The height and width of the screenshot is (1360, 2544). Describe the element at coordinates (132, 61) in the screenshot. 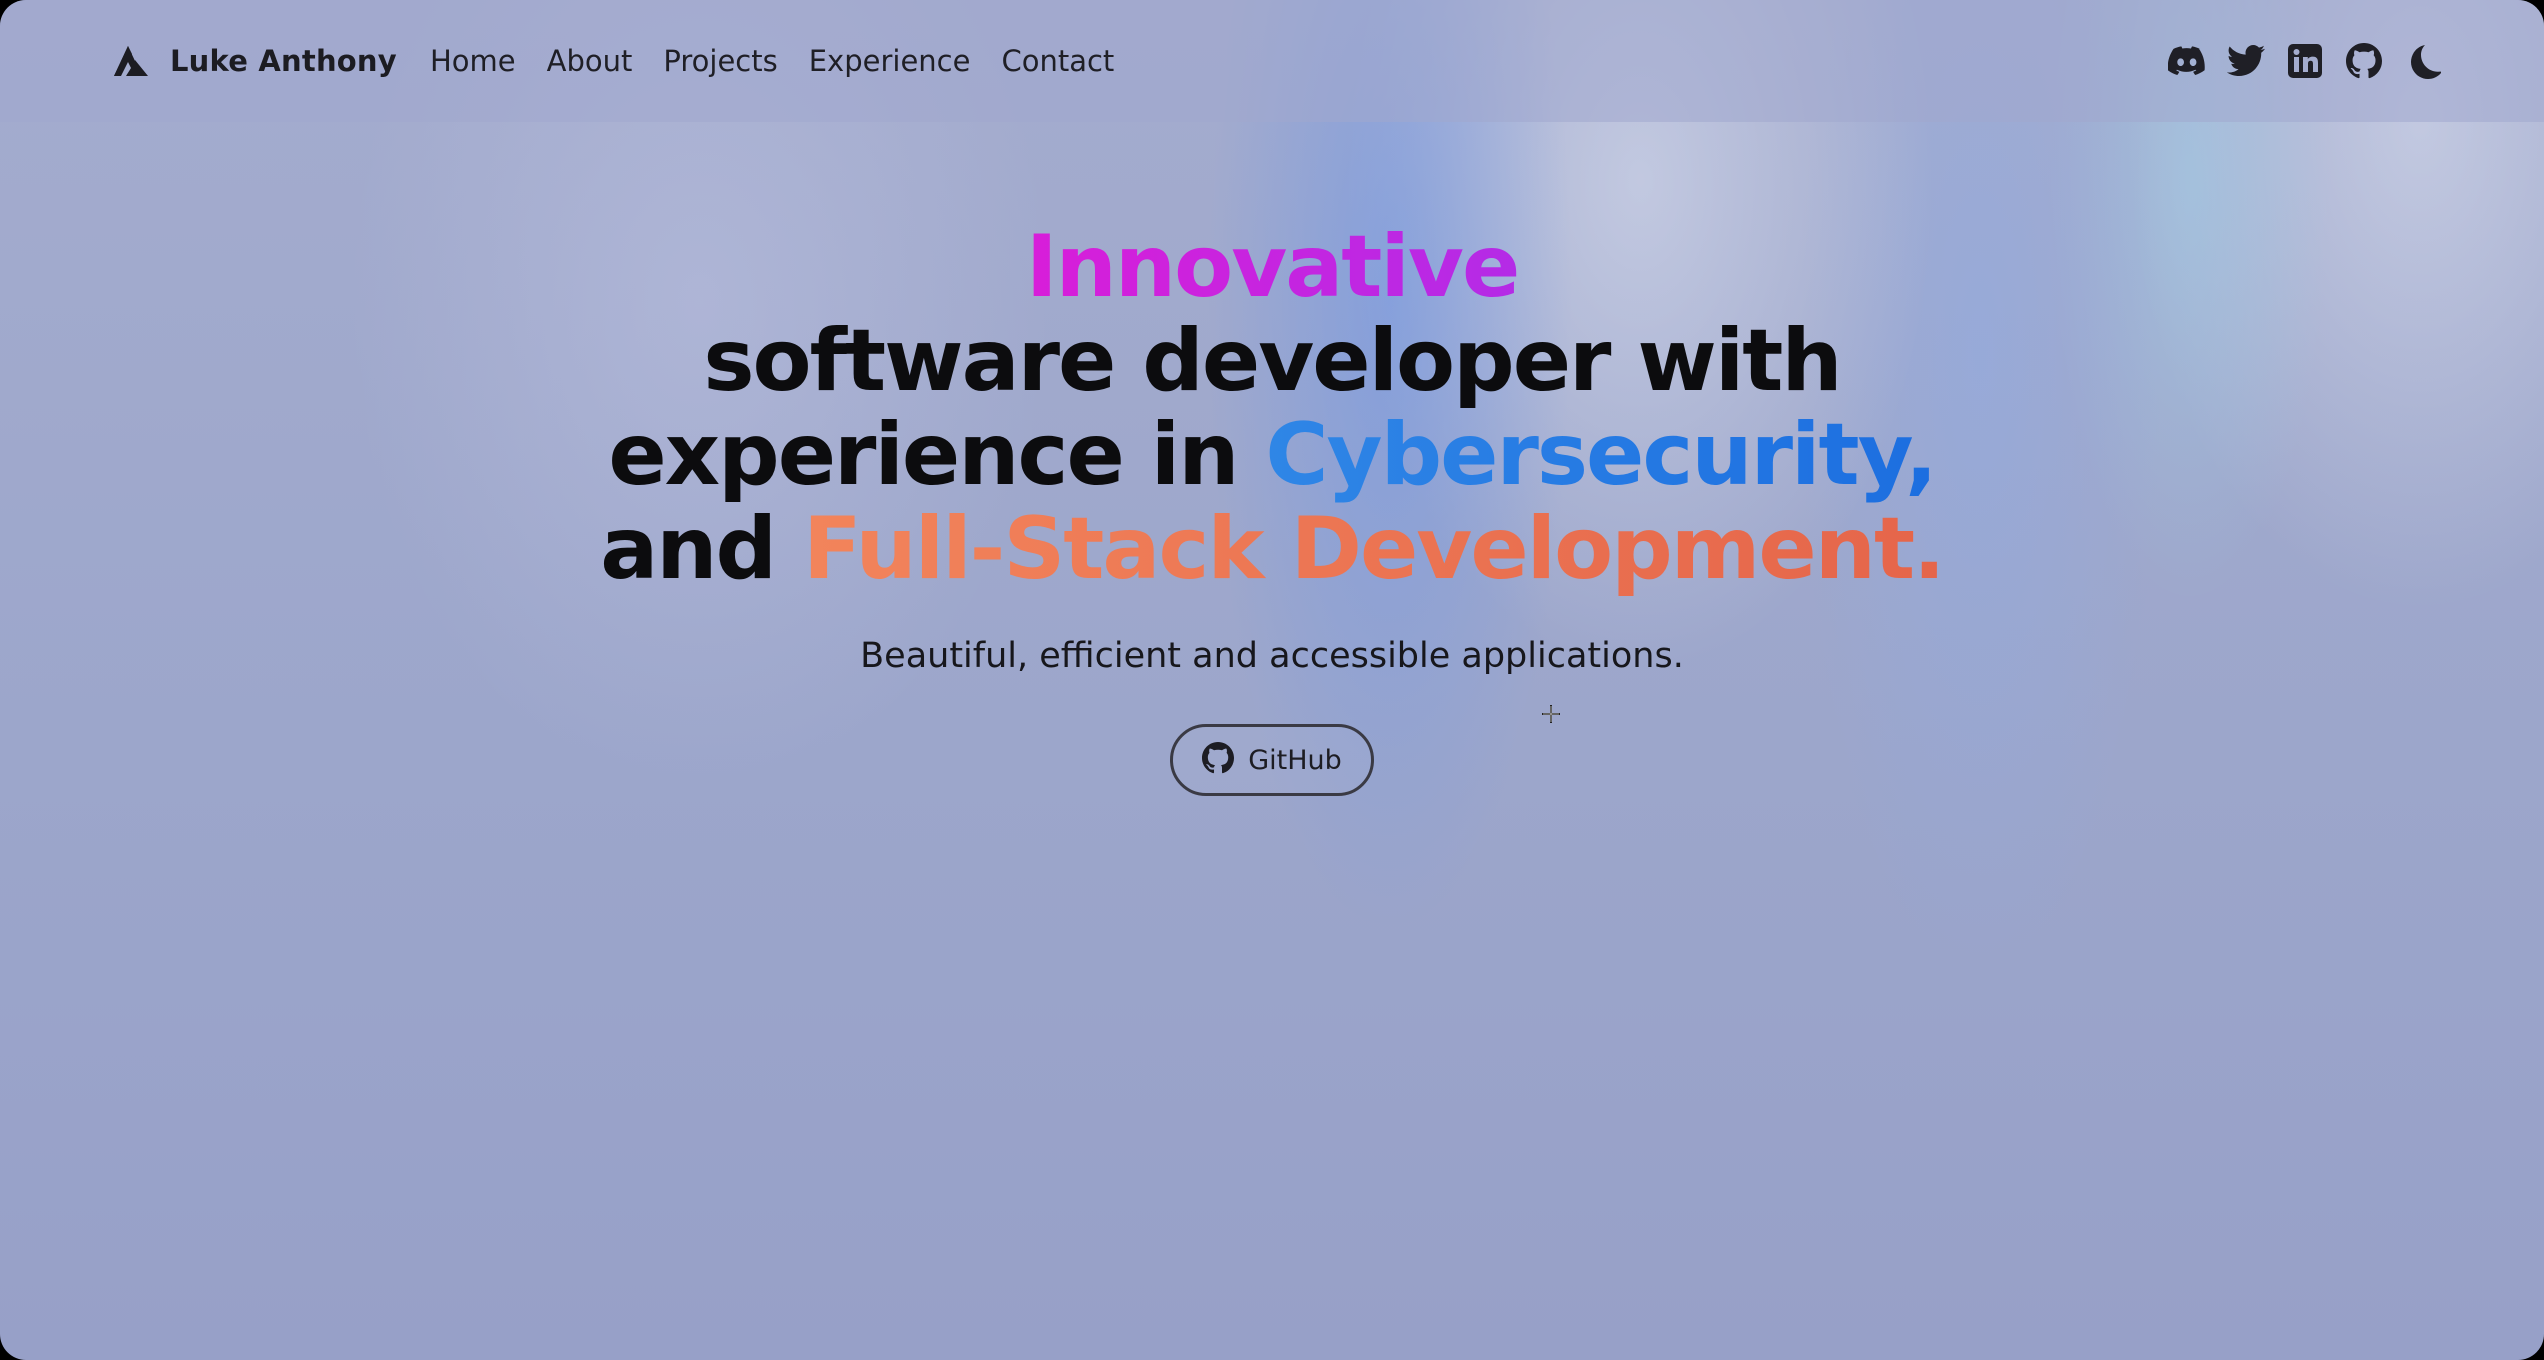

I see `mountain-logo-icon` at that location.